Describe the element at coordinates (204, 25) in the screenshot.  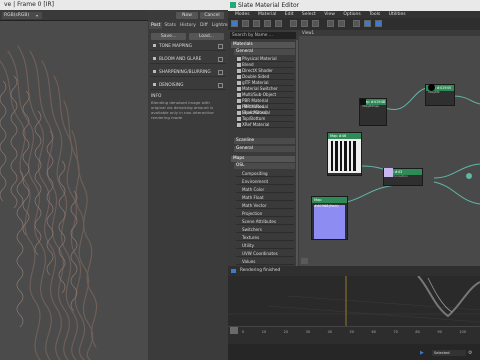
I see `tab-diff: Diff` at that location.